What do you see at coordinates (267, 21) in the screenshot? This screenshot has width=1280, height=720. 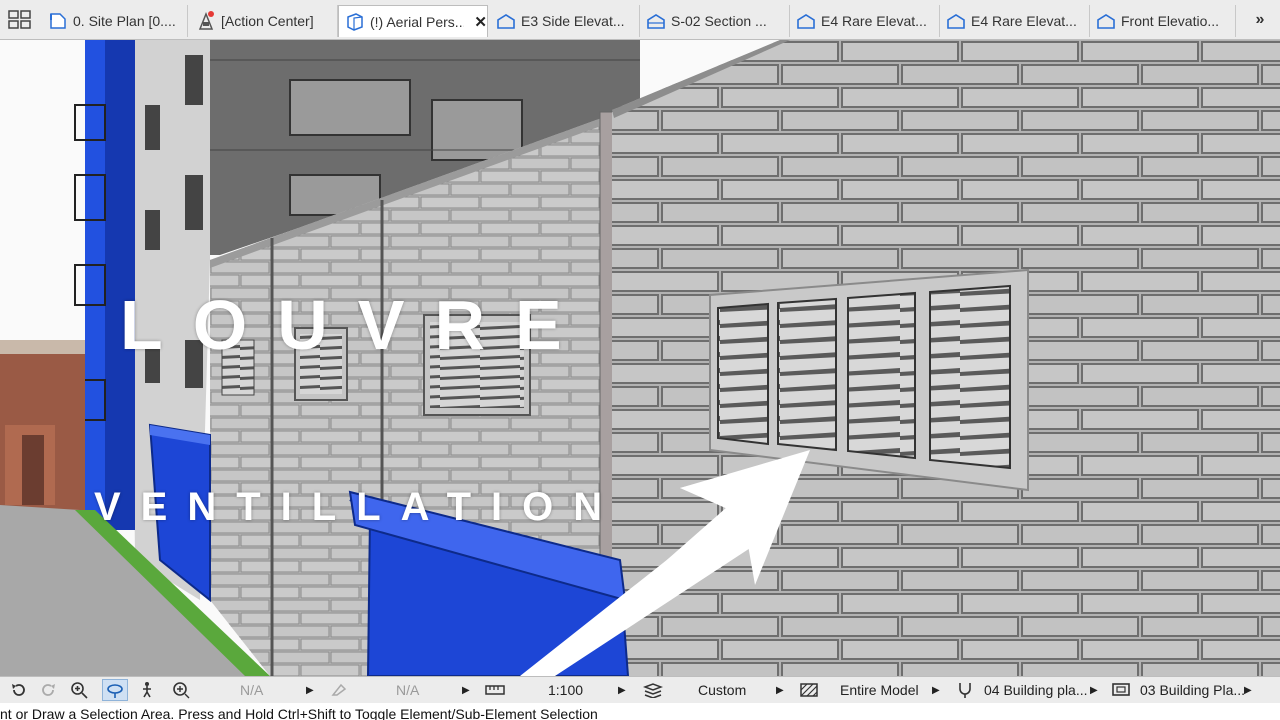 I see `tab-label: [Action Center]` at bounding box center [267, 21].